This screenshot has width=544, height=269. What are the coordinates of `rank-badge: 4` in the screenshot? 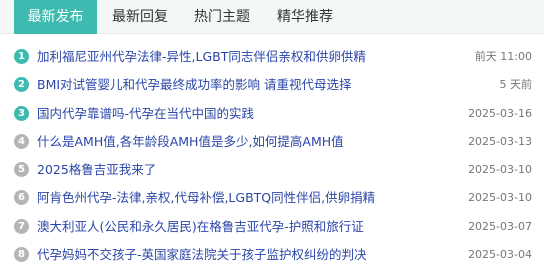 It's located at (21, 141).